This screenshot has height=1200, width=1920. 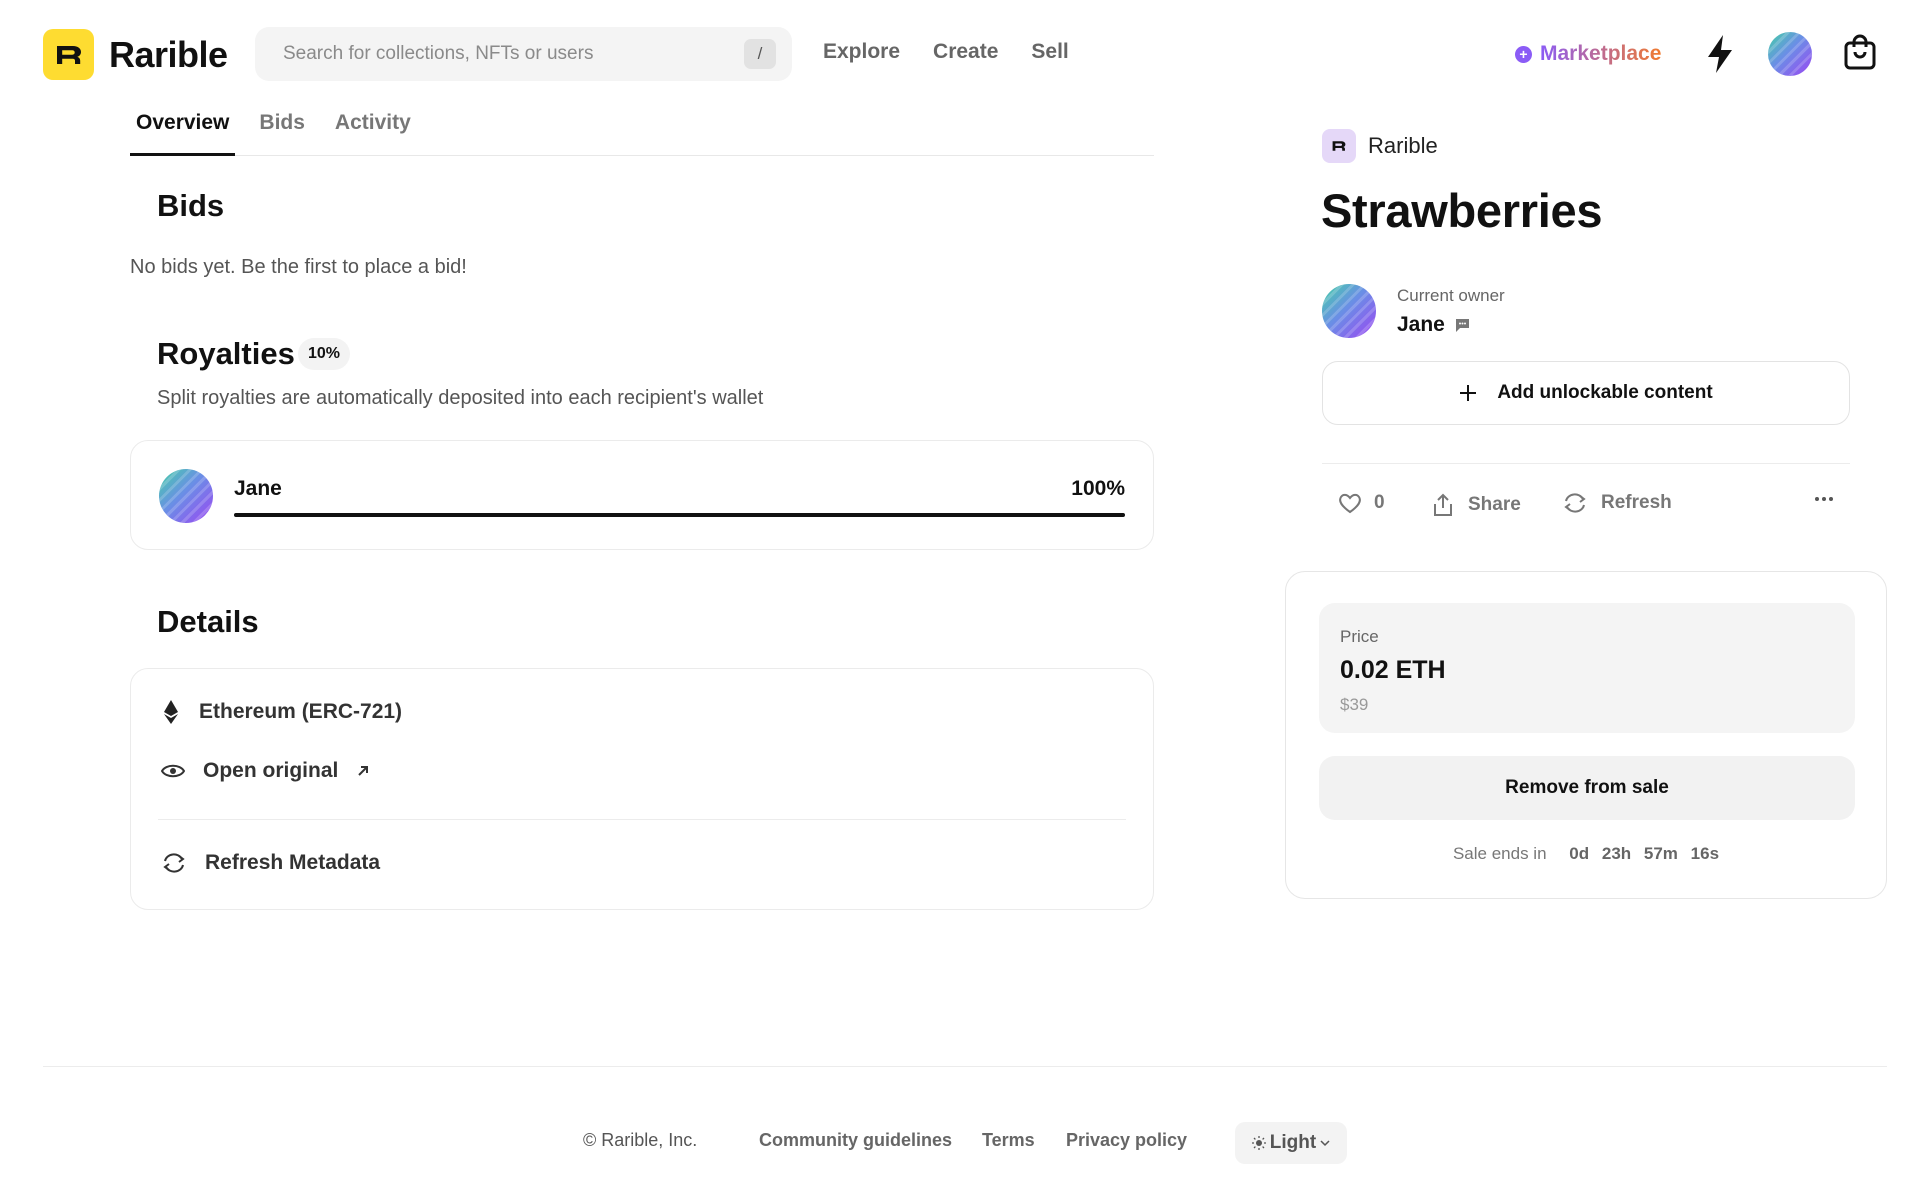 I want to click on remove-from-sale-button: Remove from sale, so click(x=1587, y=788).